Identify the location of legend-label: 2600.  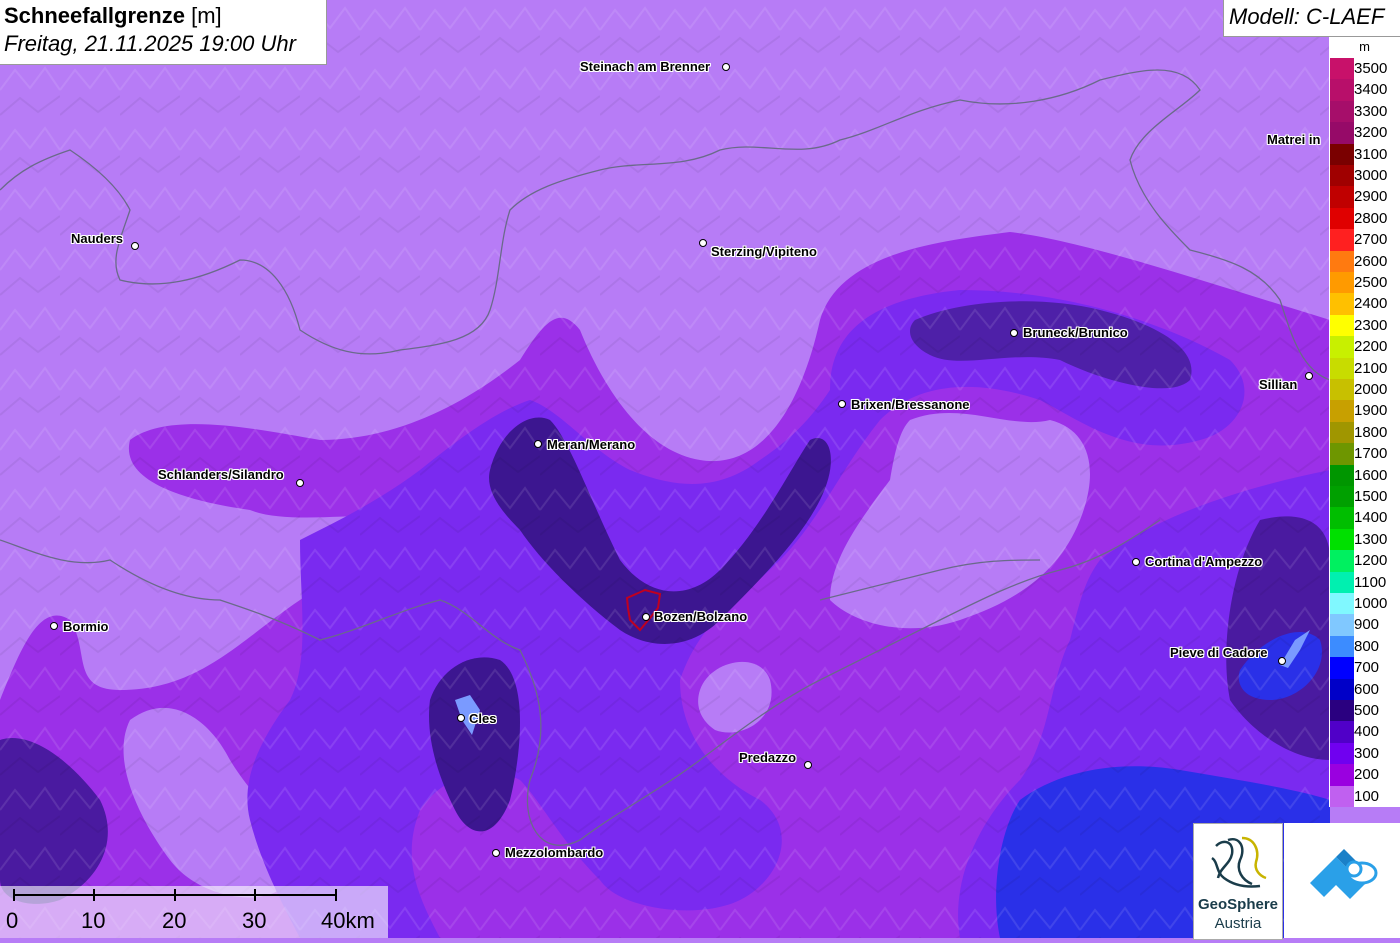
(1371, 261).